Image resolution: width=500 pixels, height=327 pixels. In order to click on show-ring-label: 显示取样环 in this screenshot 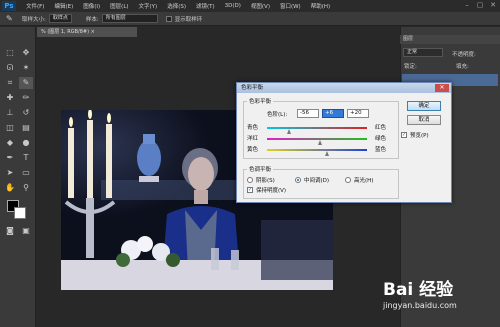, I will do `click(188, 19)`.